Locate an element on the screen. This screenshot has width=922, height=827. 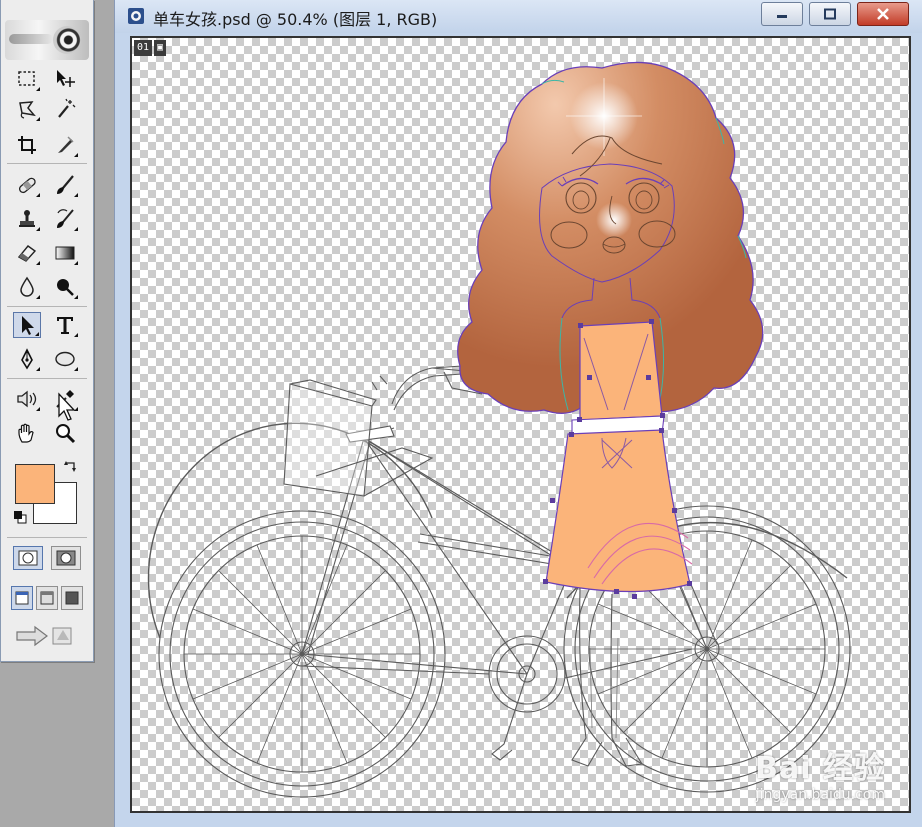
marquee-icon is located at coordinates (26, 78).